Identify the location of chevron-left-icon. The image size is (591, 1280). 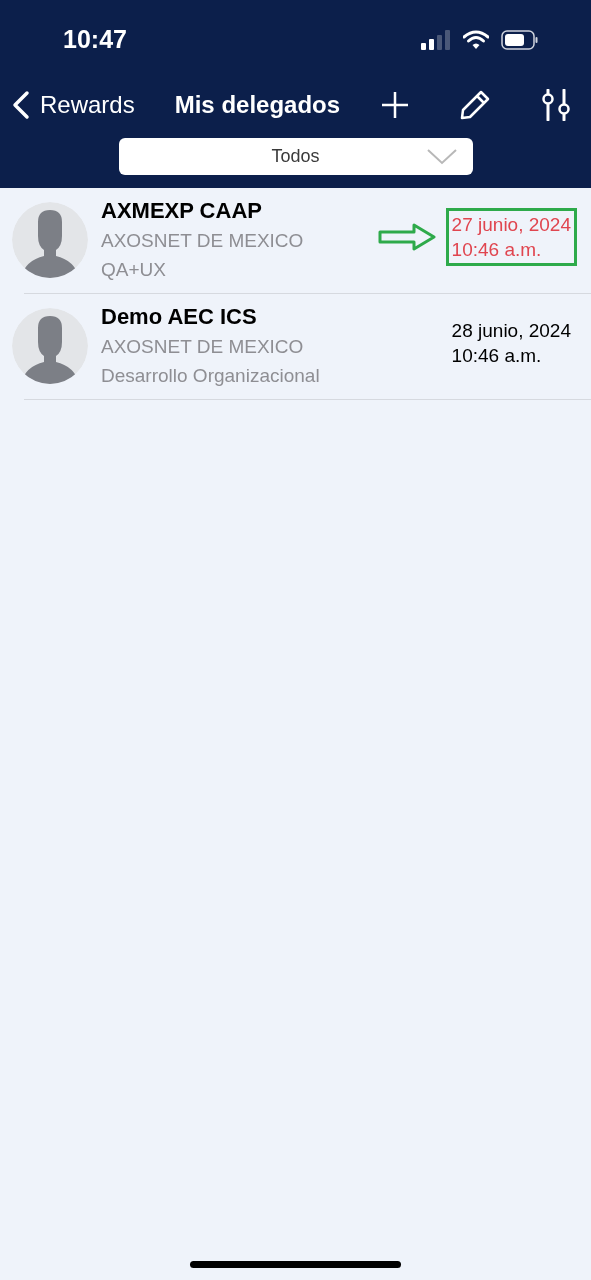
(21, 105).